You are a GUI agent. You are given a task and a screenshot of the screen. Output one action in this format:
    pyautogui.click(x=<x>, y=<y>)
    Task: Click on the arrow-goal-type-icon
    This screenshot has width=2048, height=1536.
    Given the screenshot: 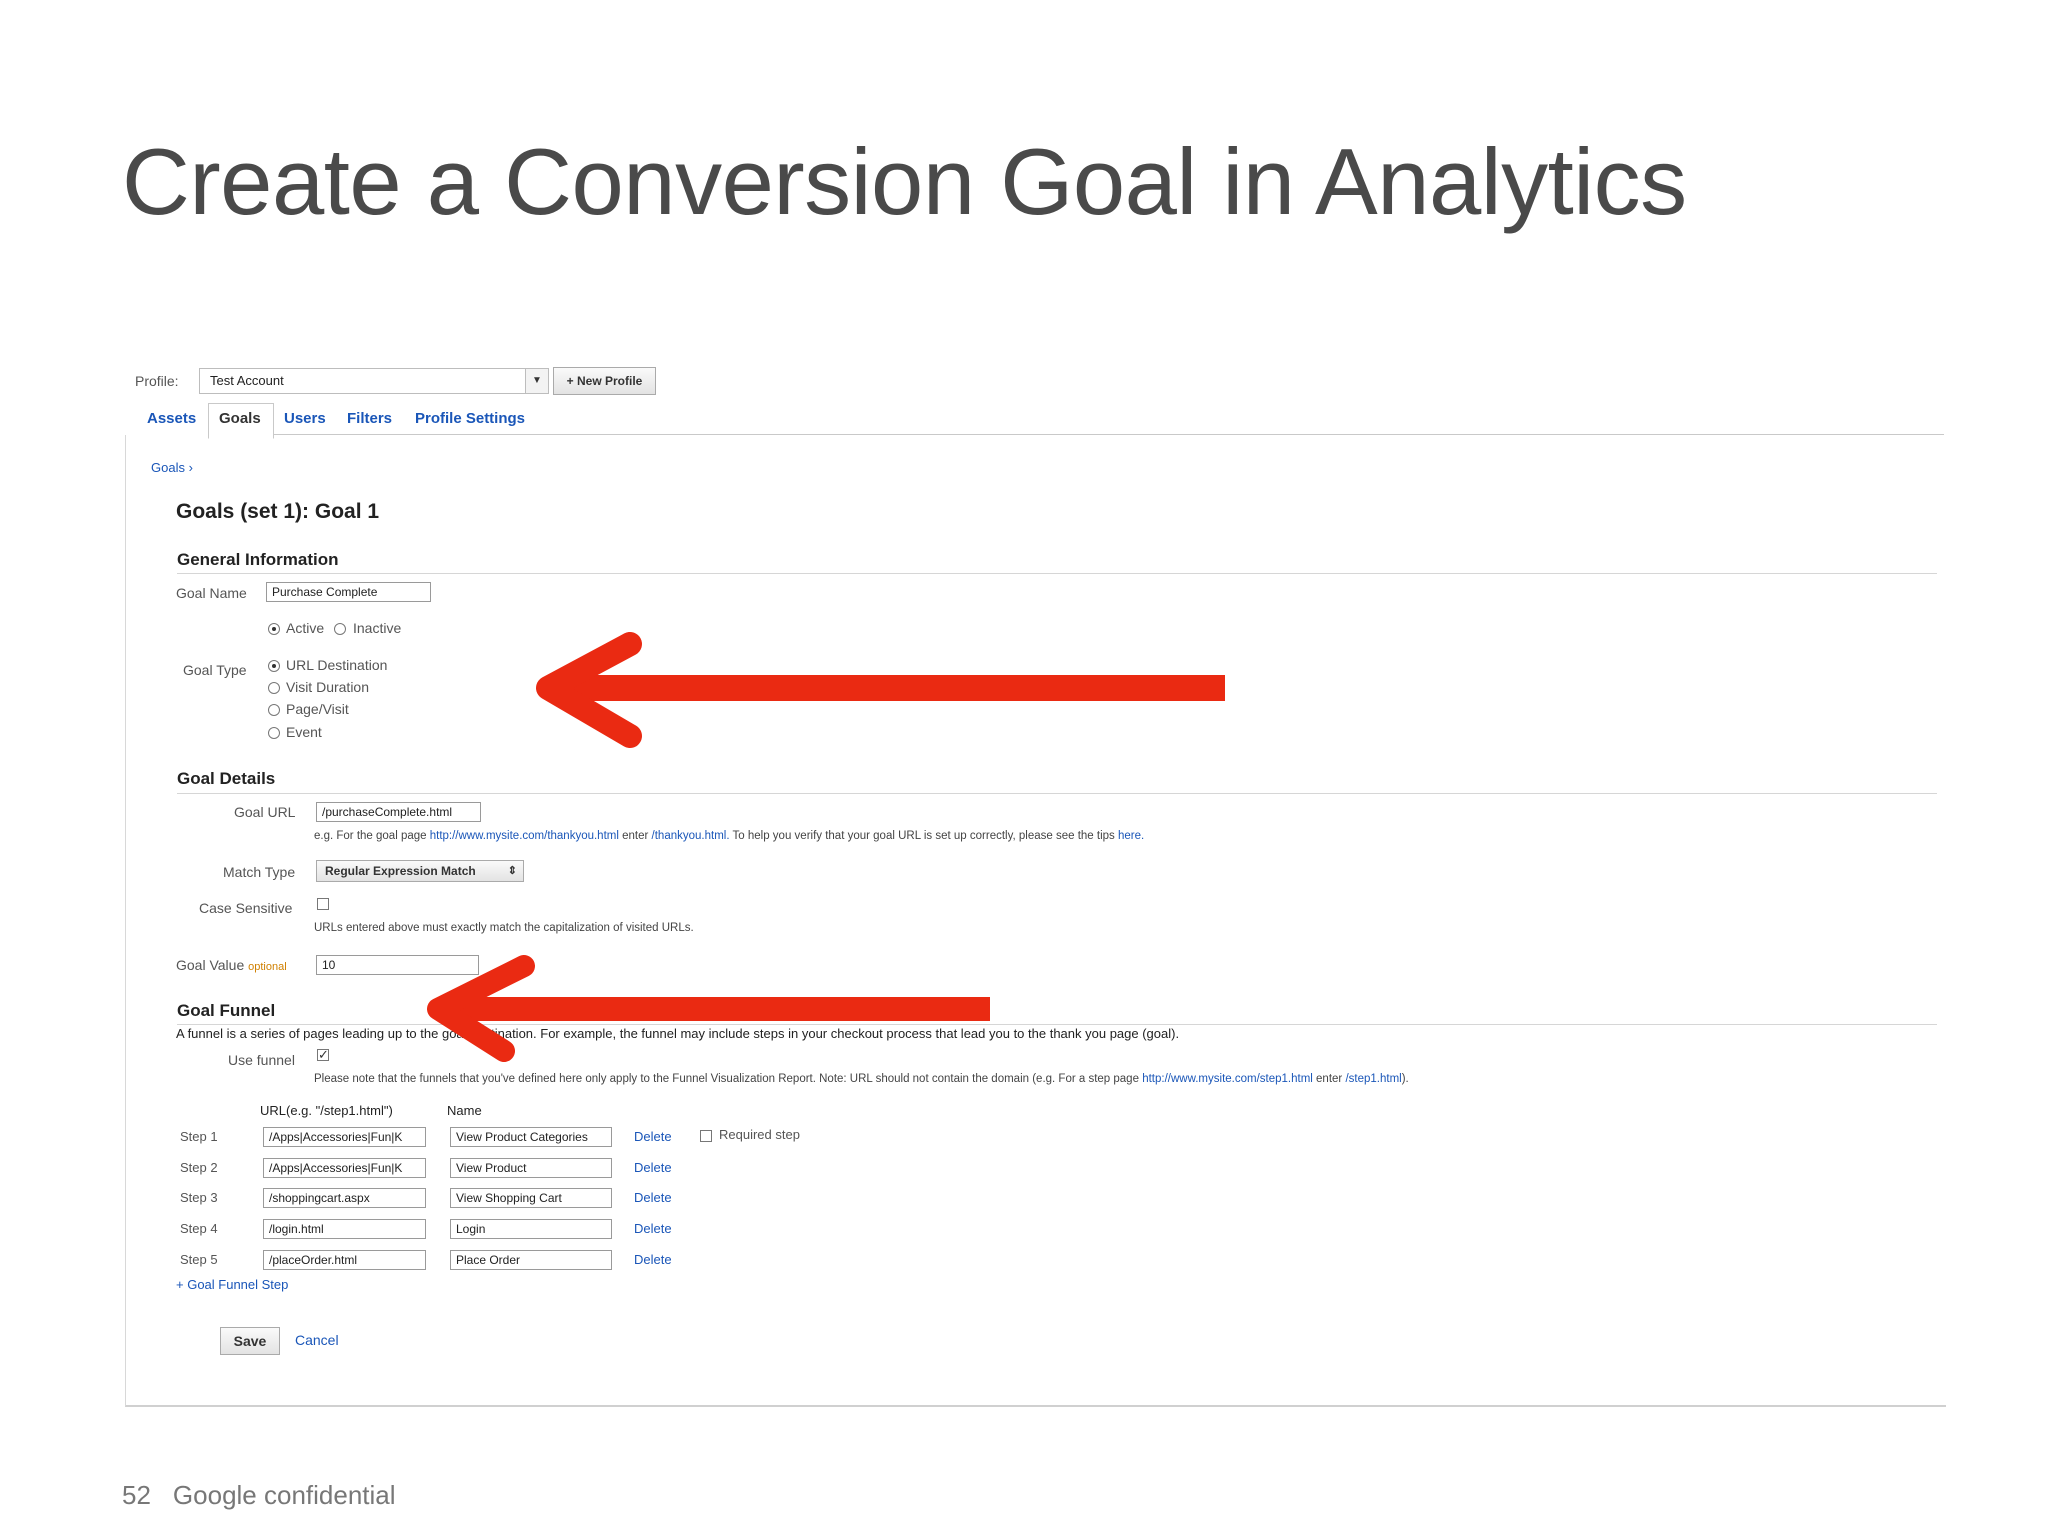 What is the action you would take?
    pyautogui.click(x=880, y=690)
    